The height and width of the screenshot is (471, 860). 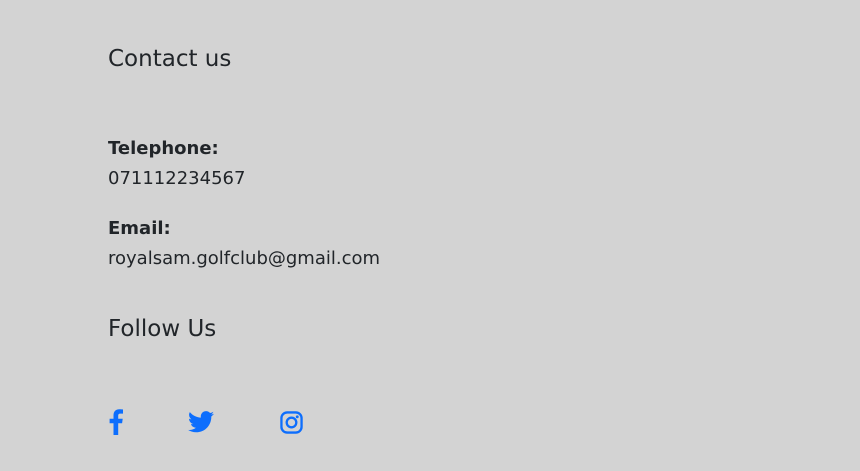 I want to click on contact-heading: Contact us, so click(x=170, y=59).